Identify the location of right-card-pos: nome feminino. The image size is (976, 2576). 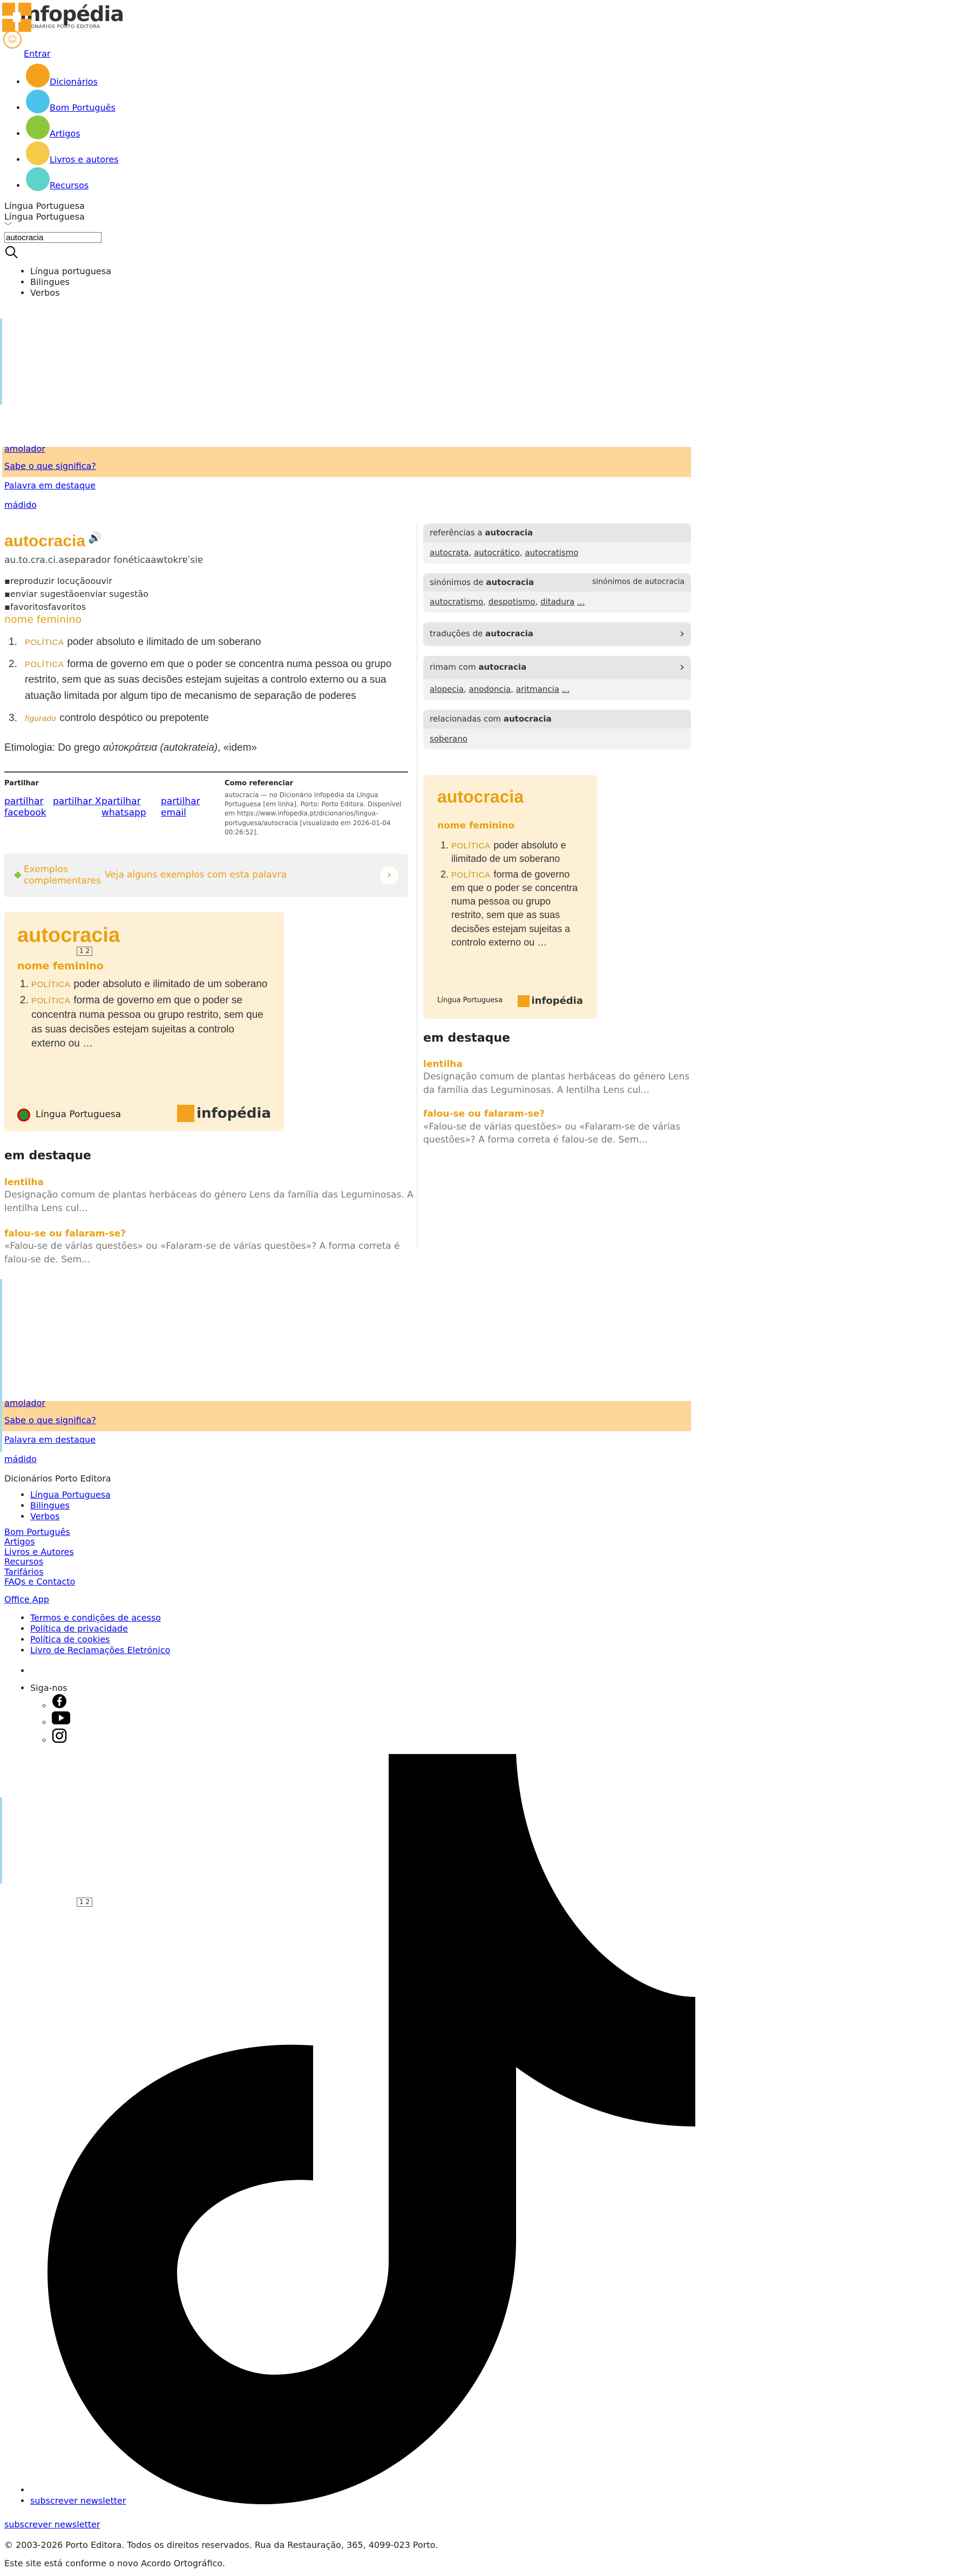
(476, 826).